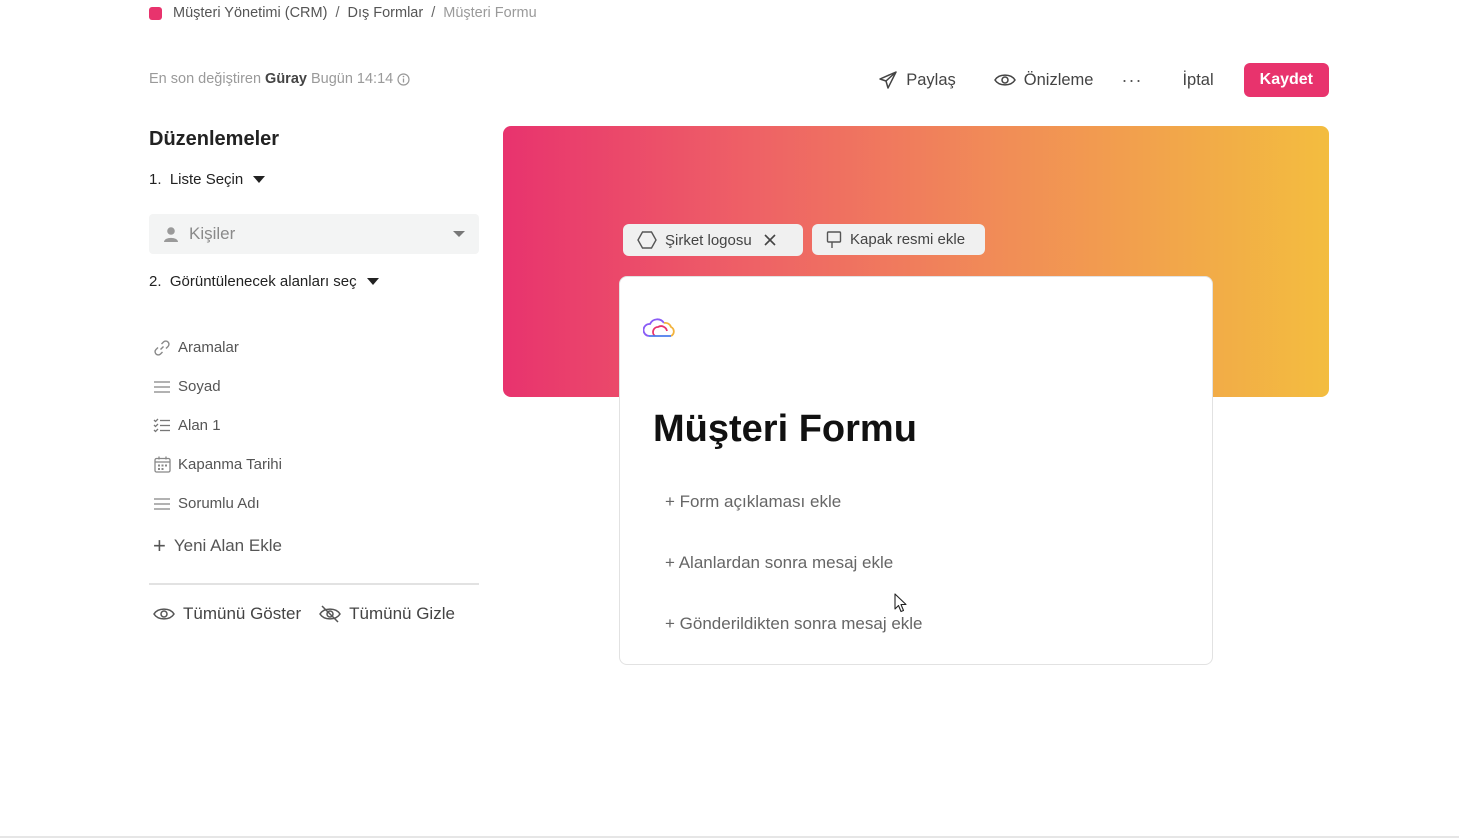 The height and width of the screenshot is (838, 1459). What do you see at coordinates (1286, 80) in the screenshot?
I see `save-button: Kaydet` at bounding box center [1286, 80].